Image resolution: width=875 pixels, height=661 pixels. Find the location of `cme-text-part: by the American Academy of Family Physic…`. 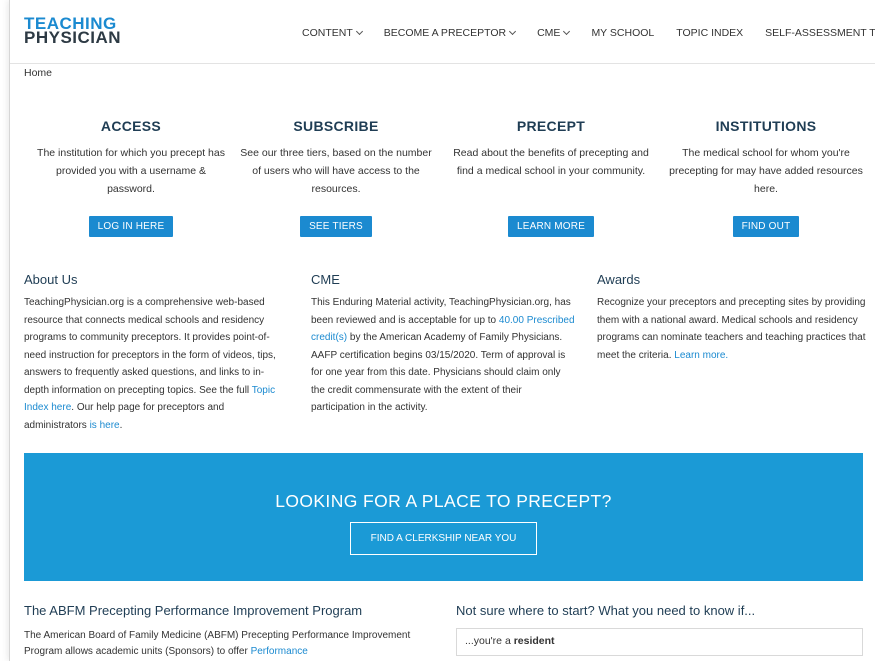

cme-text-part: by the American Academy of Family Physic… is located at coordinates (438, 372).